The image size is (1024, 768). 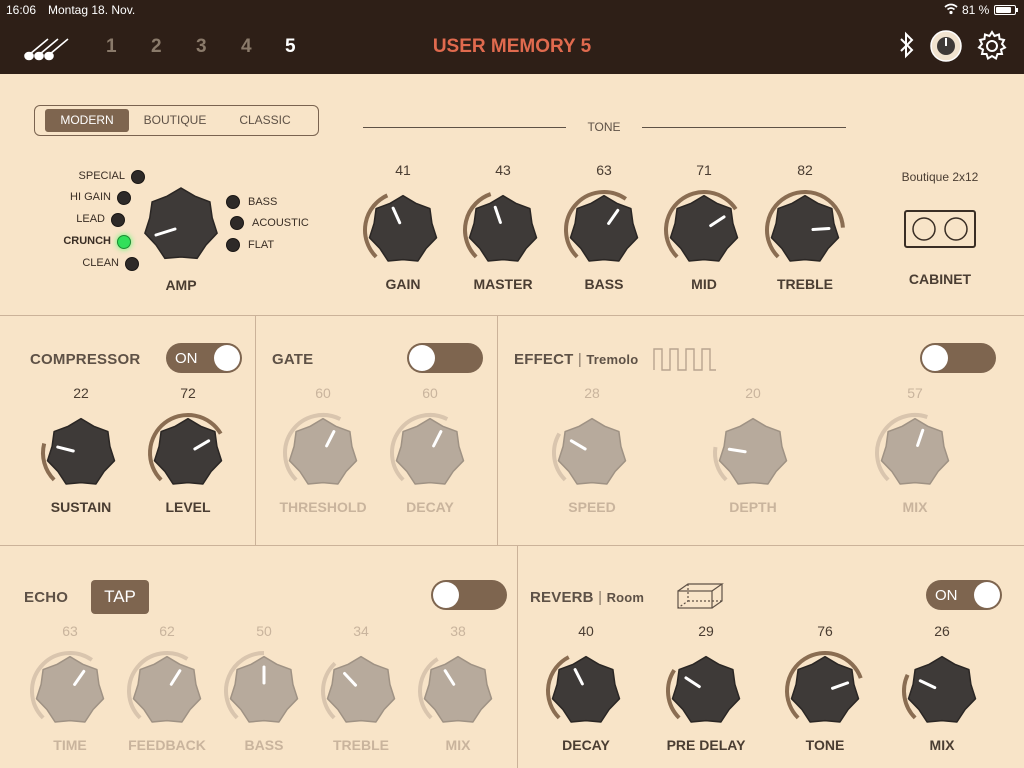 I want to click on memory-3-button: 3, so click(x=201, y=47).